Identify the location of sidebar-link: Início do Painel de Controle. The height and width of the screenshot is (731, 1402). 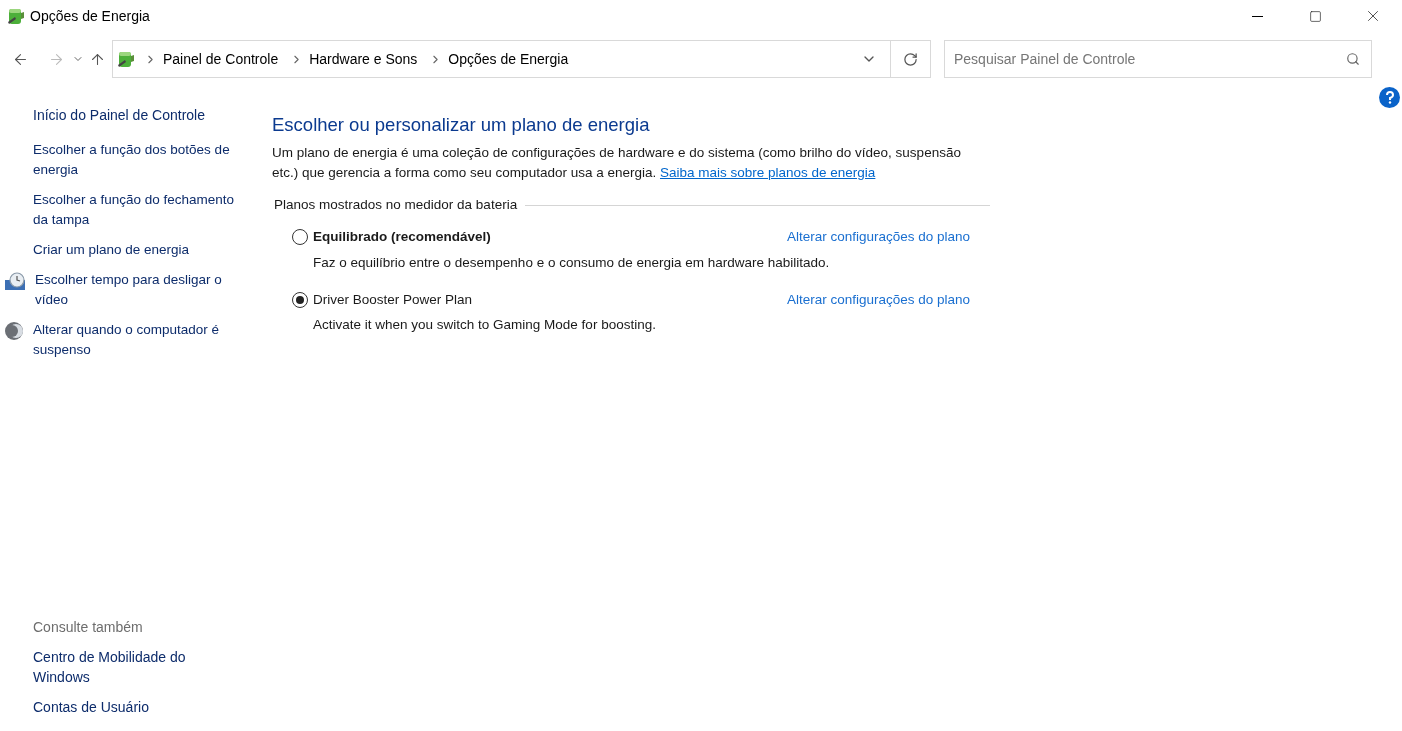
(140, 115).